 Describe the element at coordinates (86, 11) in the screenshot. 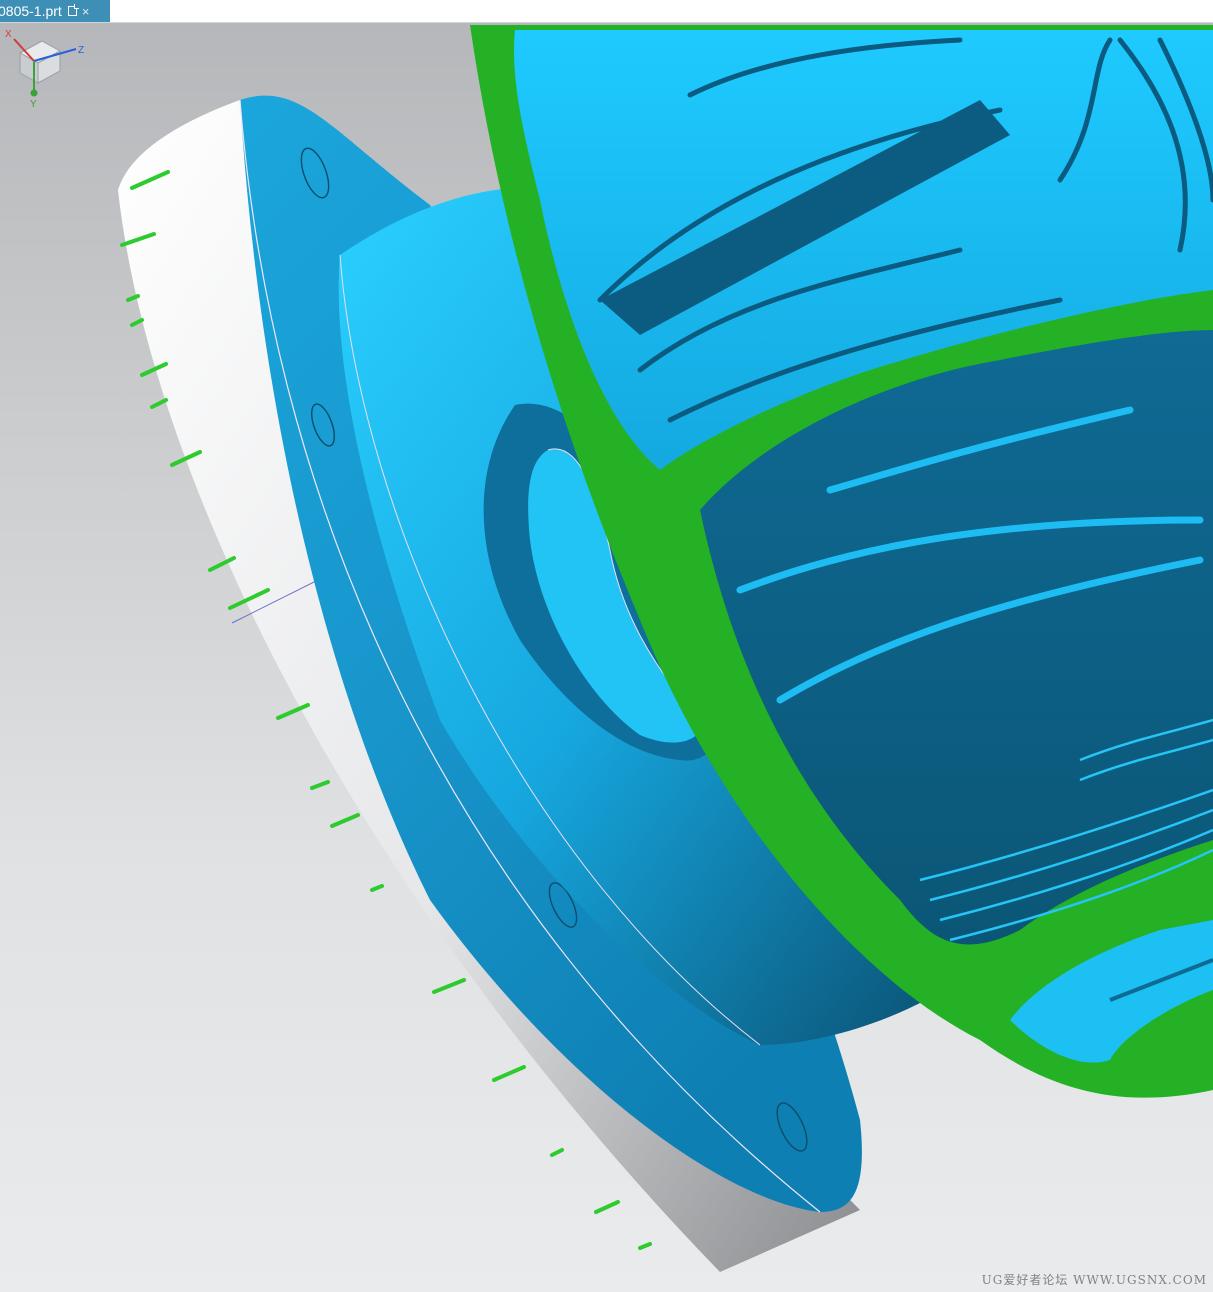

I see `close-tab-icon: ×` at that location.